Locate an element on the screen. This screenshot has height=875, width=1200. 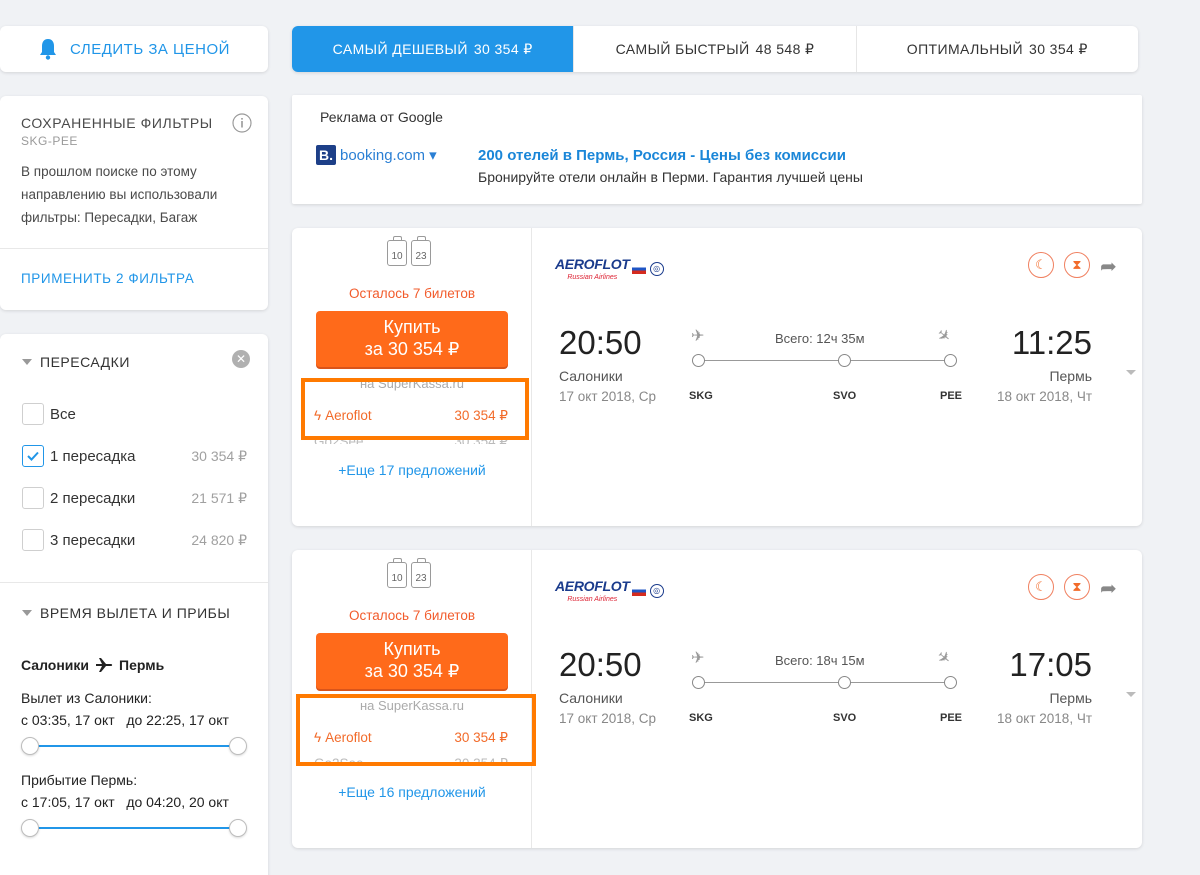
stops-option-label: Все is located at coordinates (63, 414).